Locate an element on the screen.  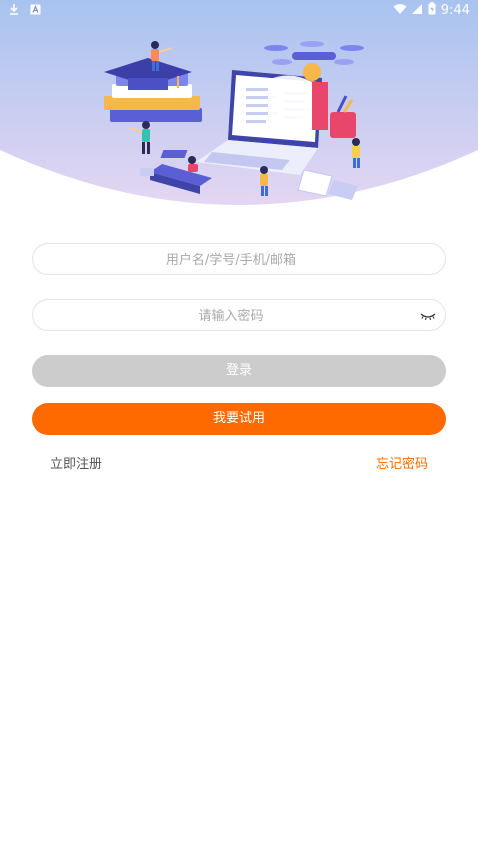
username-field is located at coordinates (239, 259).